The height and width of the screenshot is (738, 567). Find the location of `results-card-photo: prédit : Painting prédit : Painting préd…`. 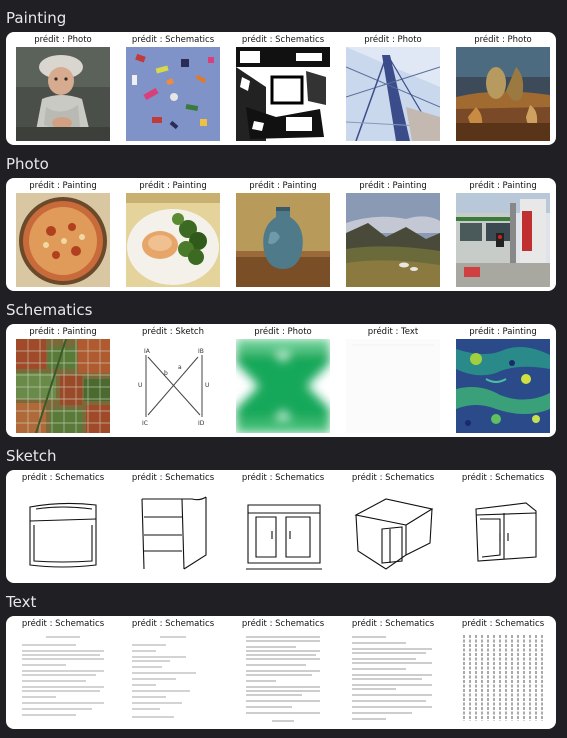

results-card-photo: prédit : Painting prédit : Painting préd… is located at coordinates (281, 234).